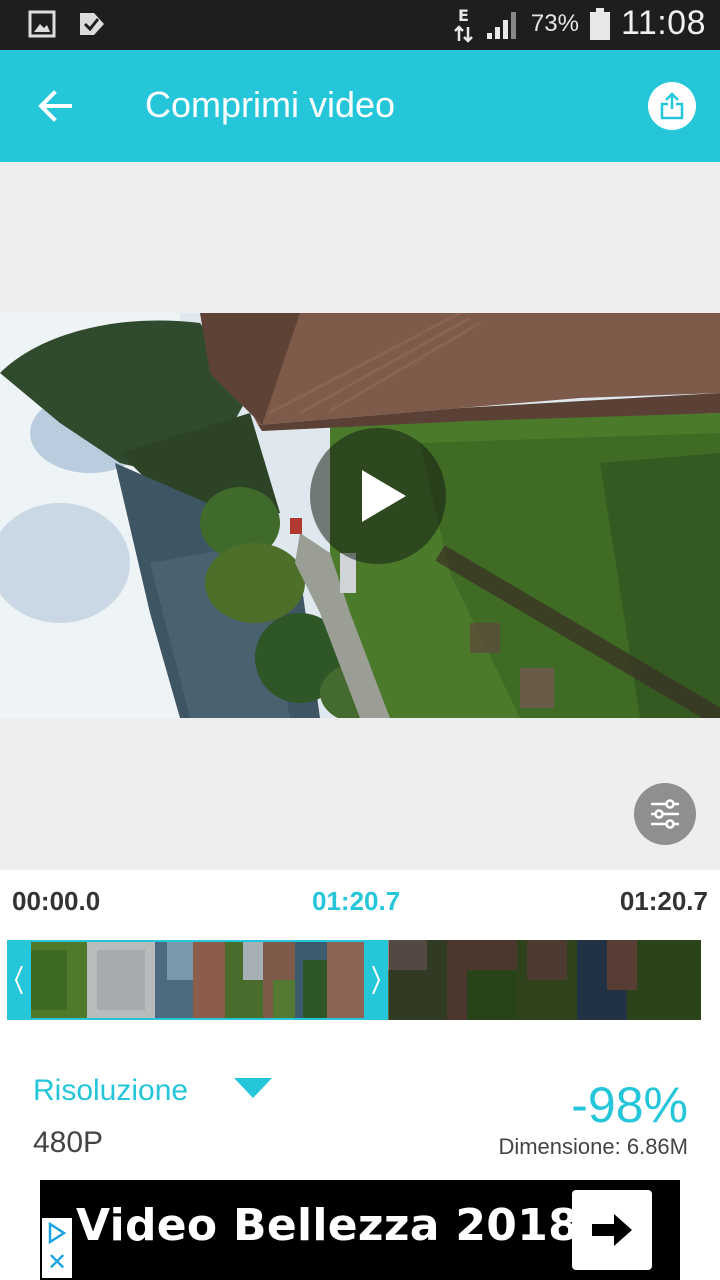 The image size is (720, 1280). What do you see at coordinates (554, 23) in the screenshot?
I see `battery-percent: 73%` at bounding box center [554, 23].